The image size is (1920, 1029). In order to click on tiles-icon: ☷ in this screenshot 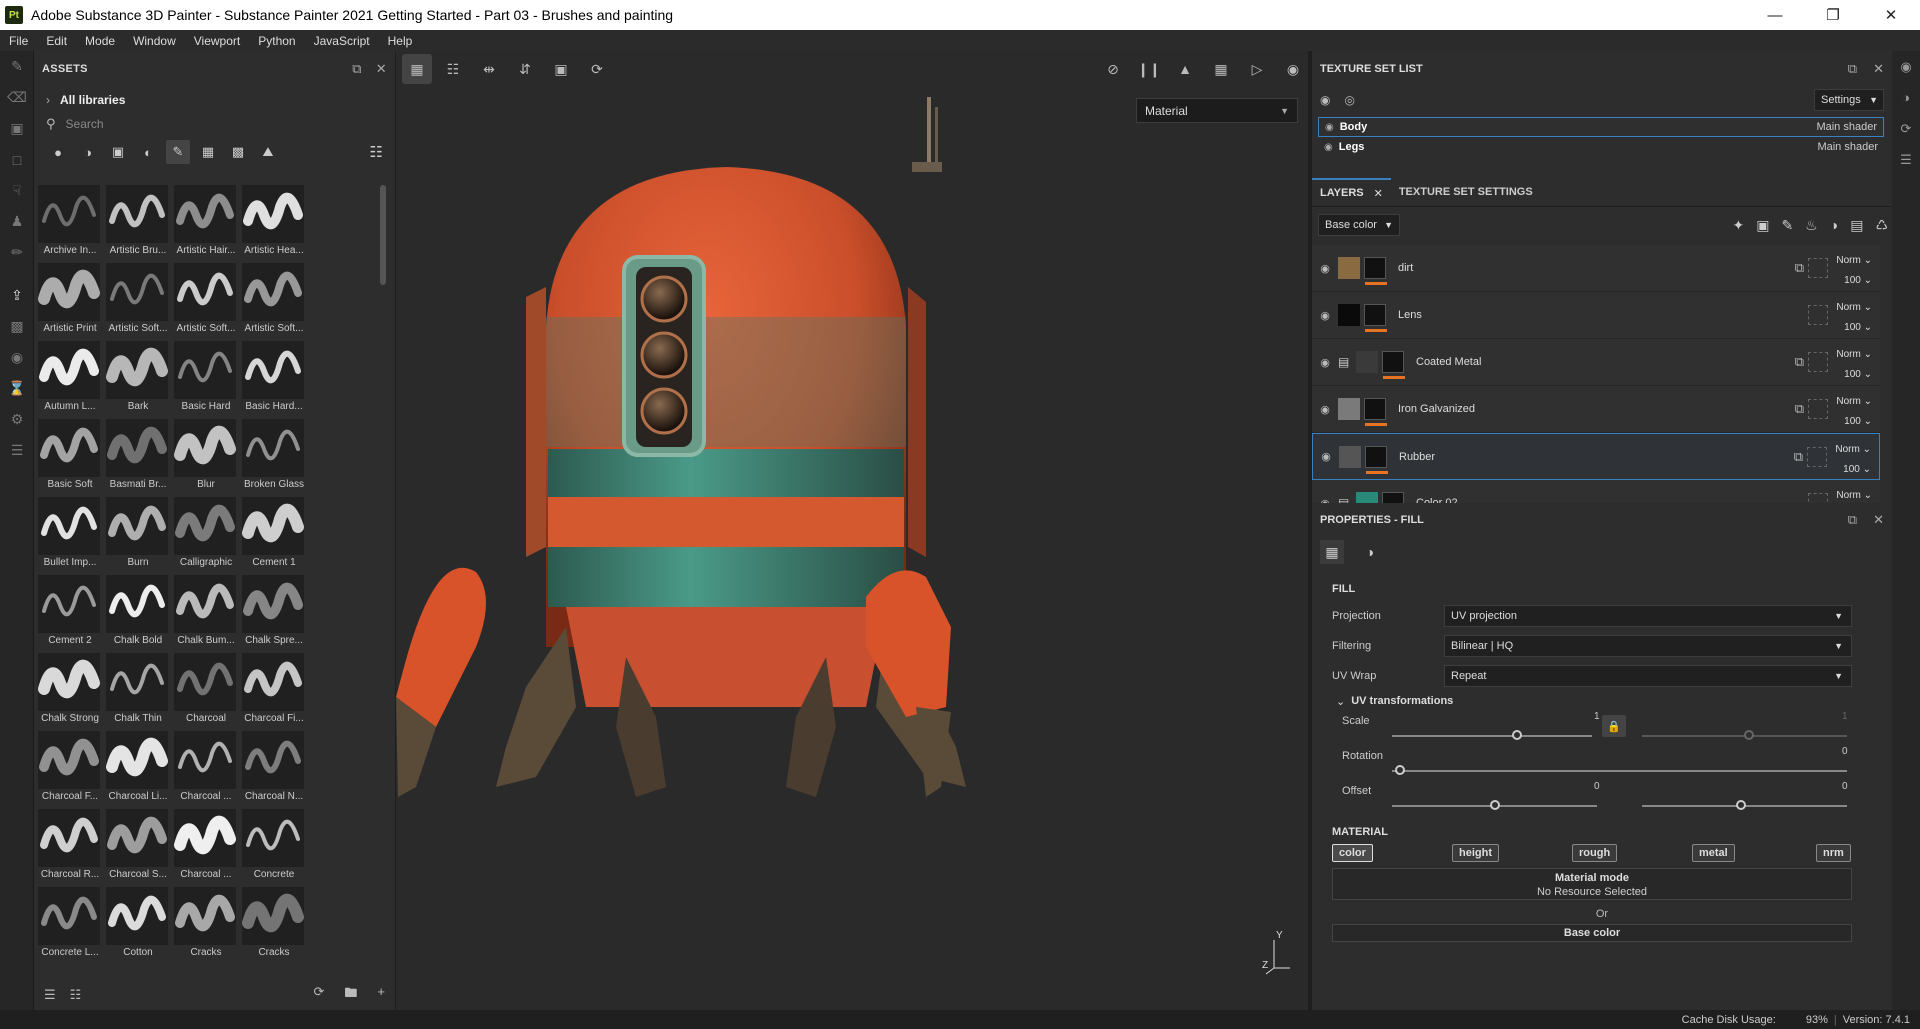, I will do `click(453, 69)`.